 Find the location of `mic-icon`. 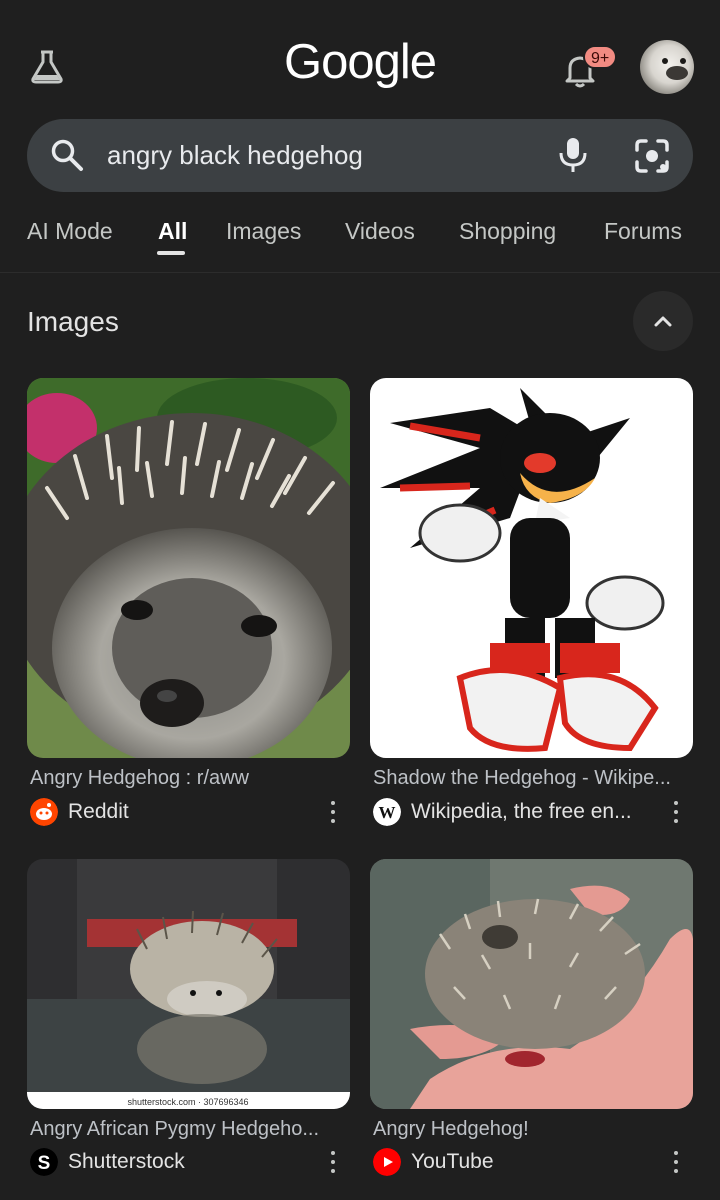

mic-icon is located at coordinates (573, 155).